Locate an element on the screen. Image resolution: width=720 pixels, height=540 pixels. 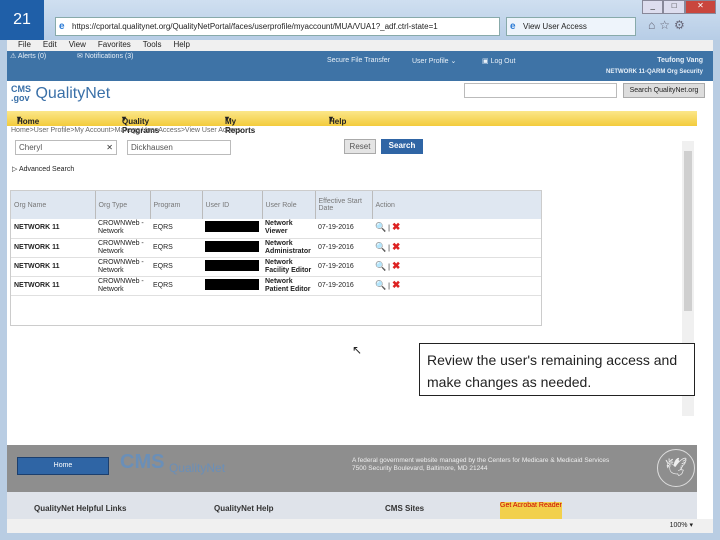
clear-icon: ✕ is located at coordinates (109, 147).